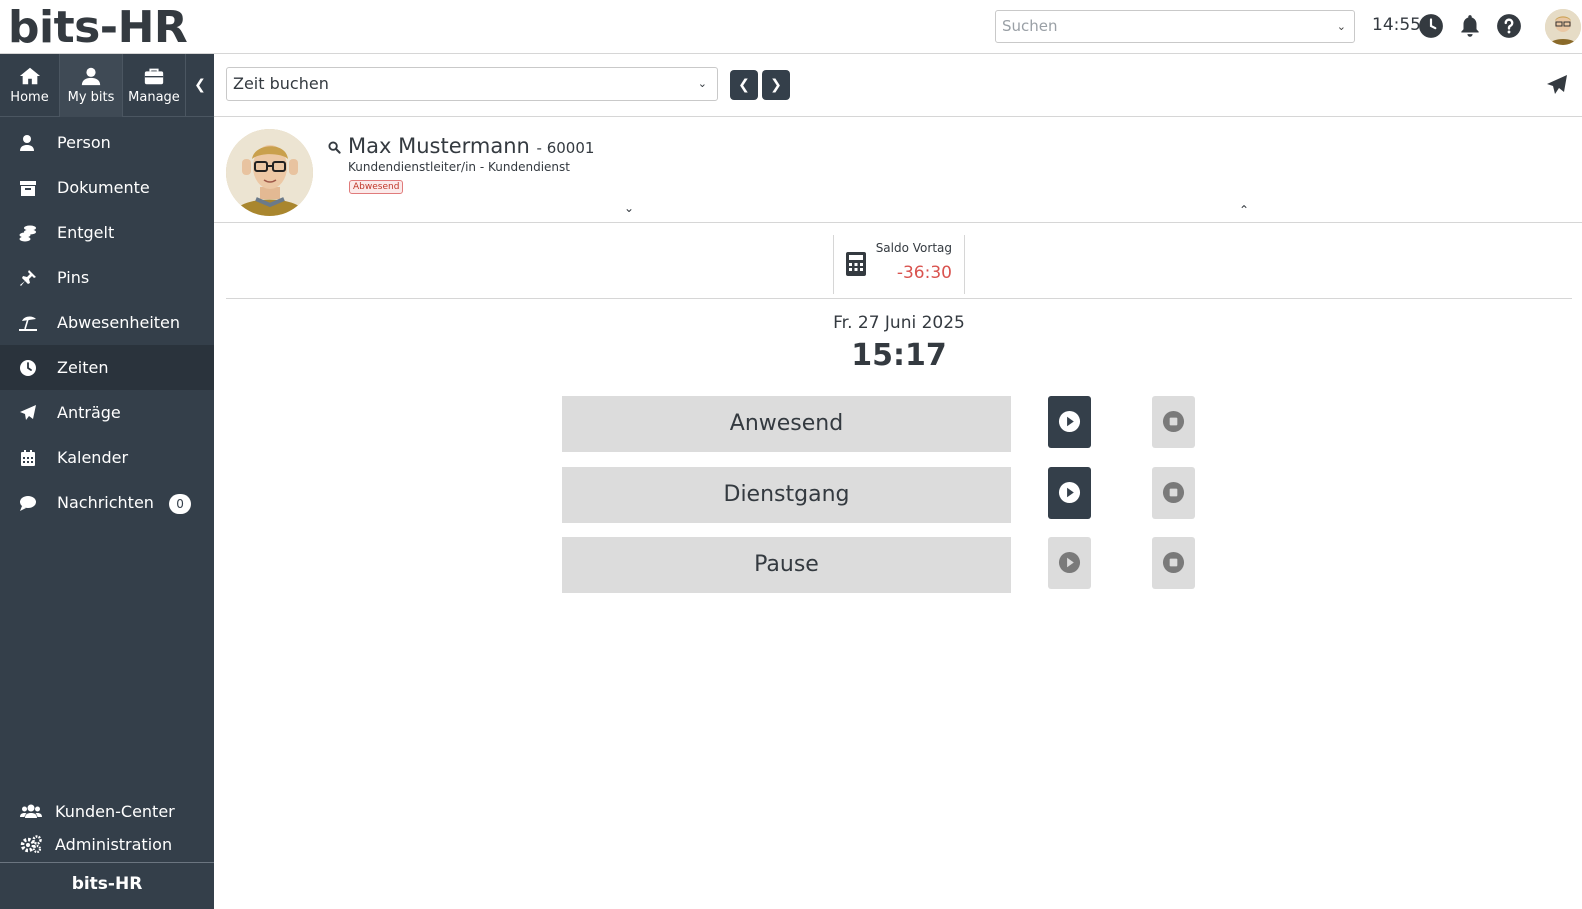  Describe the element at coordinates (629, 208) in the screenshot. I see `expand-chevron-down-icon: ⌄` at that location.